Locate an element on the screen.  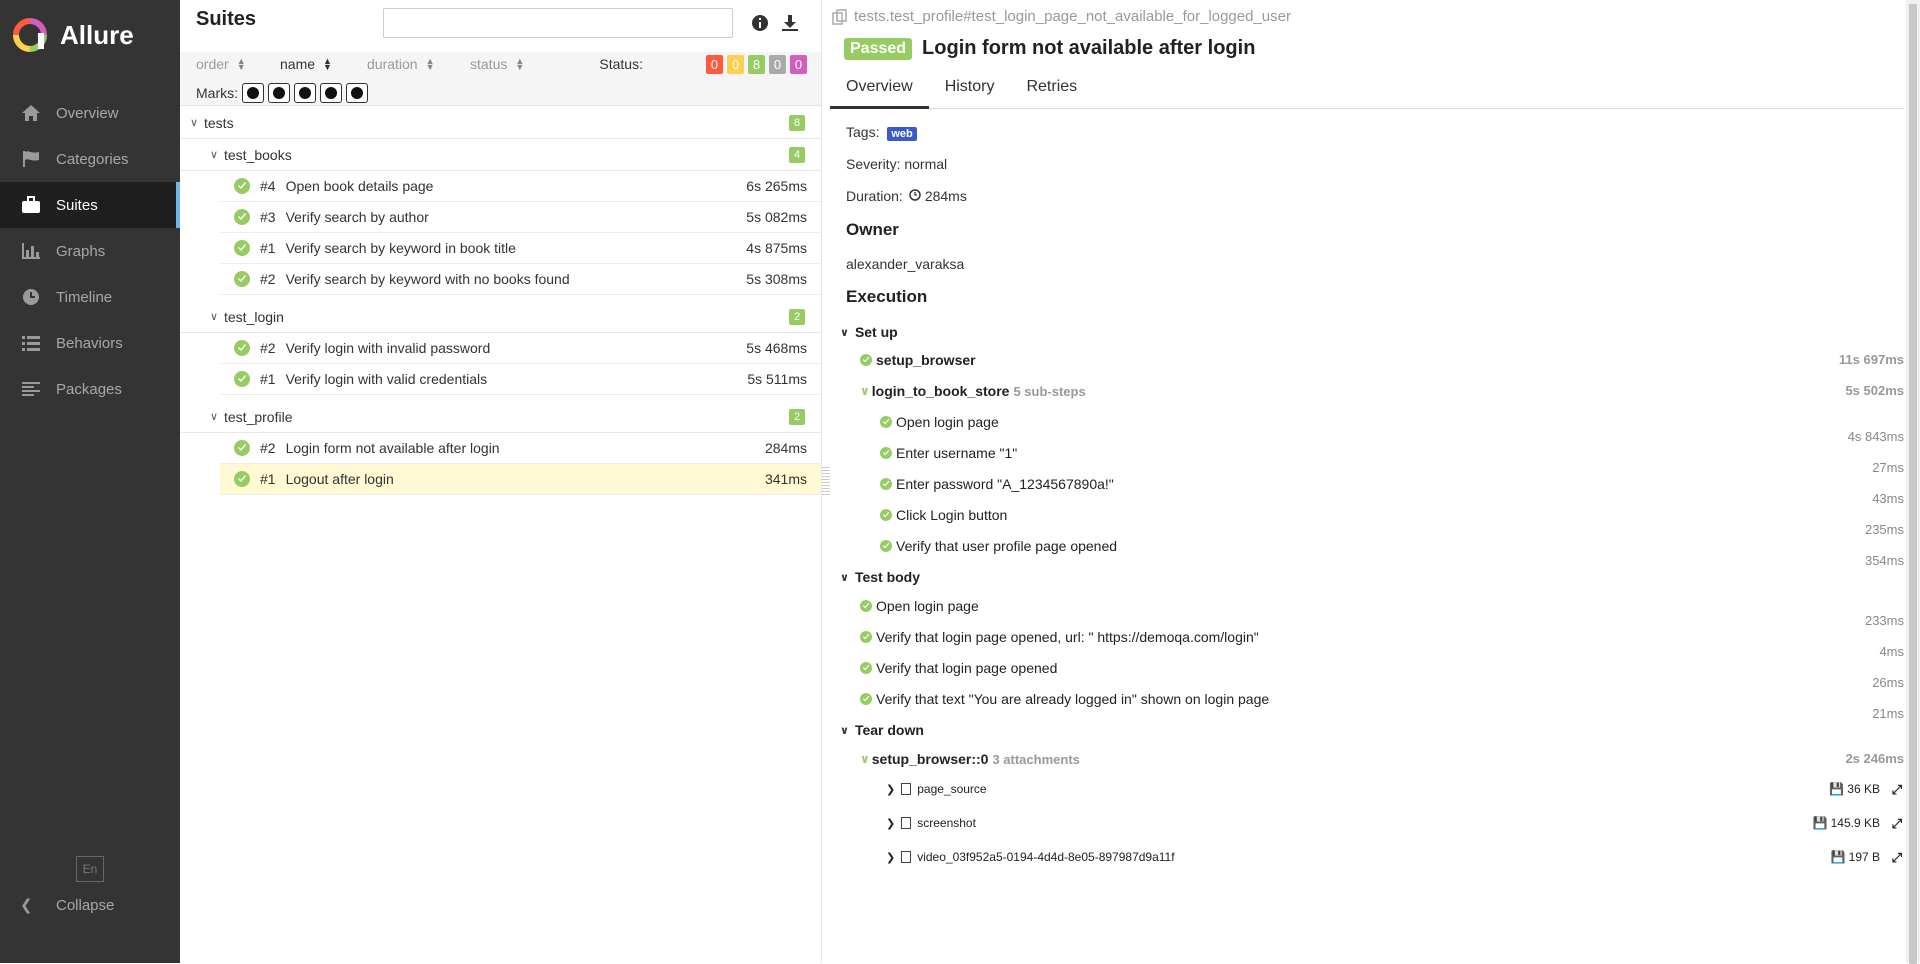
tree-group-root: ∨ tests 8 is located at coordinates (500, 123).